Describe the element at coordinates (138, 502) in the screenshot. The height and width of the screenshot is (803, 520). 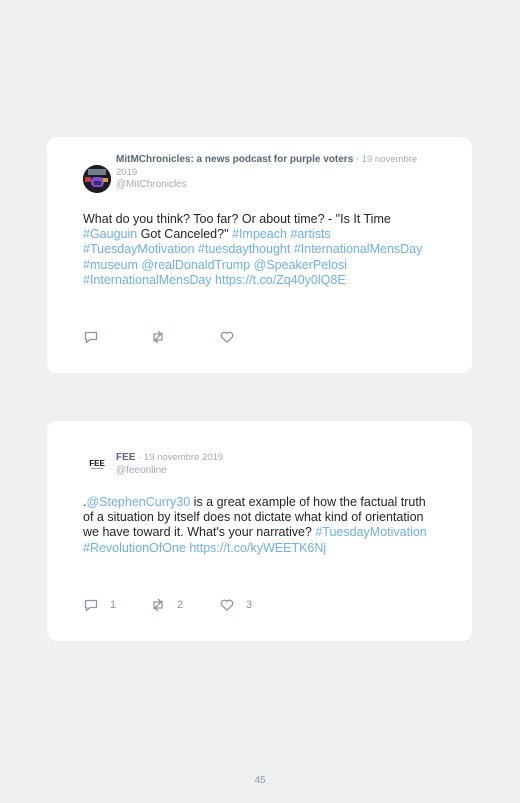
I see `tweet-link: @StephenCurry30` at that location.